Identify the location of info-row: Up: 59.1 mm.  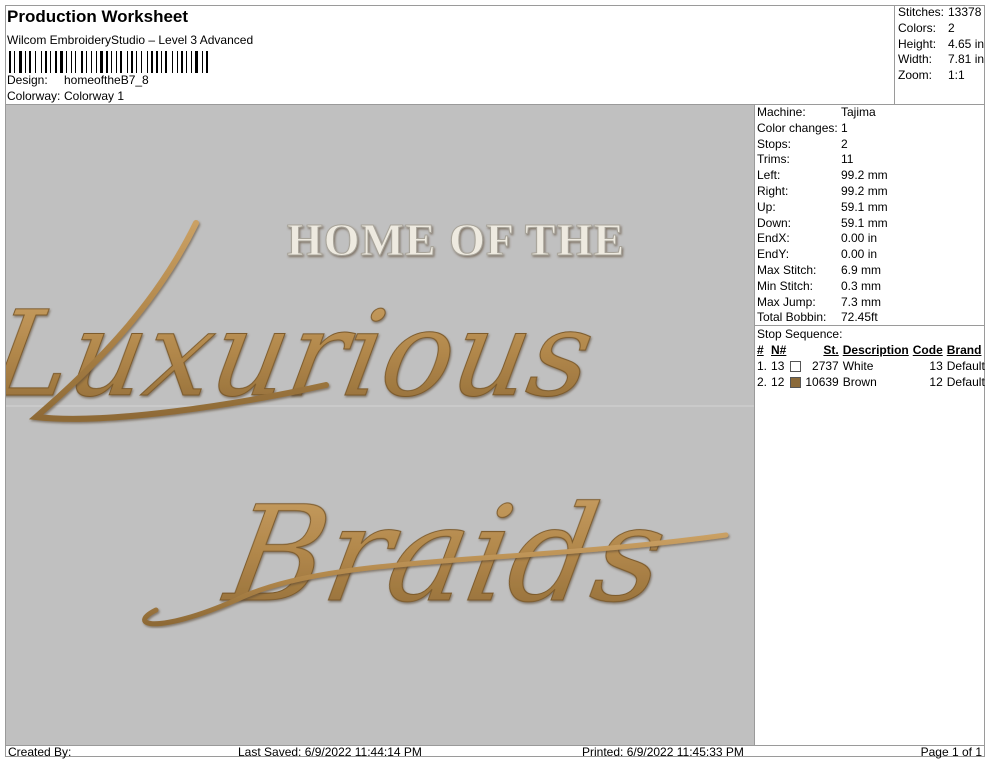
(871, 208).